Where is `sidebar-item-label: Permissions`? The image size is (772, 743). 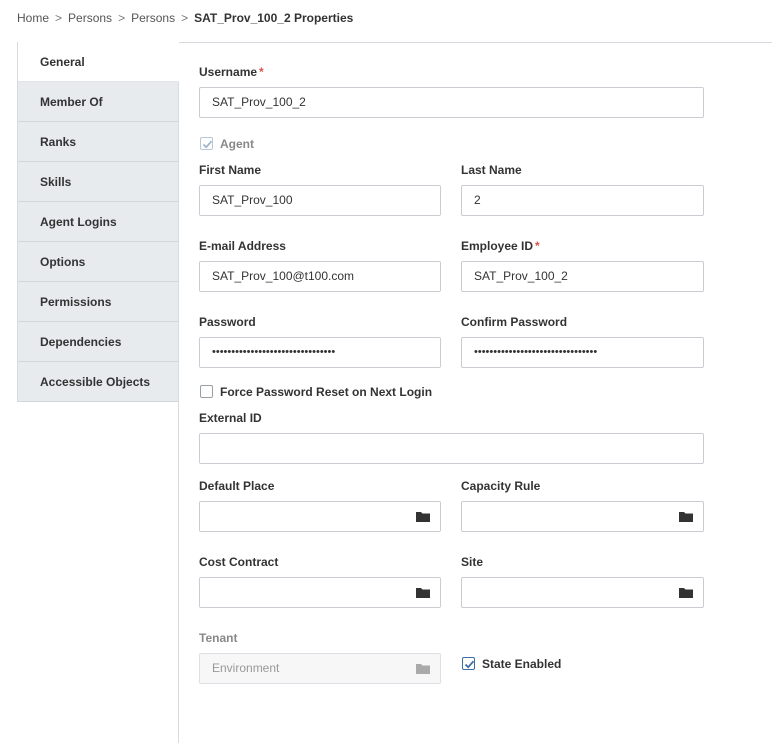
sidebar-item-label: Permissions is located at coordinates (76, 302).